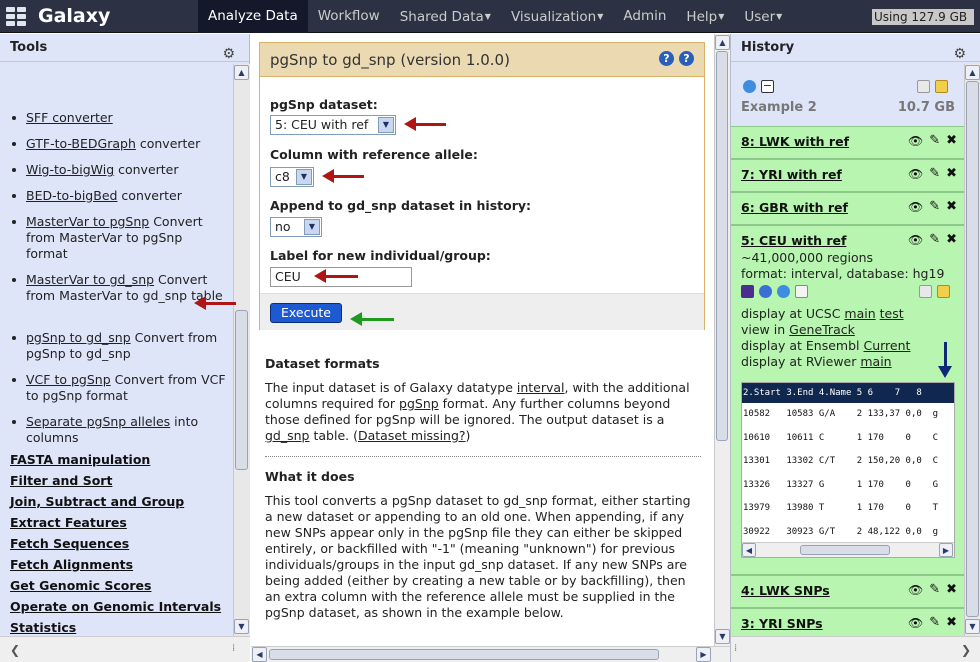 The image size is (980, 662). What do you see at coordinates (666, 58) in the screenshot?
I see `question-icon: ?` at bounding box center [666, 58].